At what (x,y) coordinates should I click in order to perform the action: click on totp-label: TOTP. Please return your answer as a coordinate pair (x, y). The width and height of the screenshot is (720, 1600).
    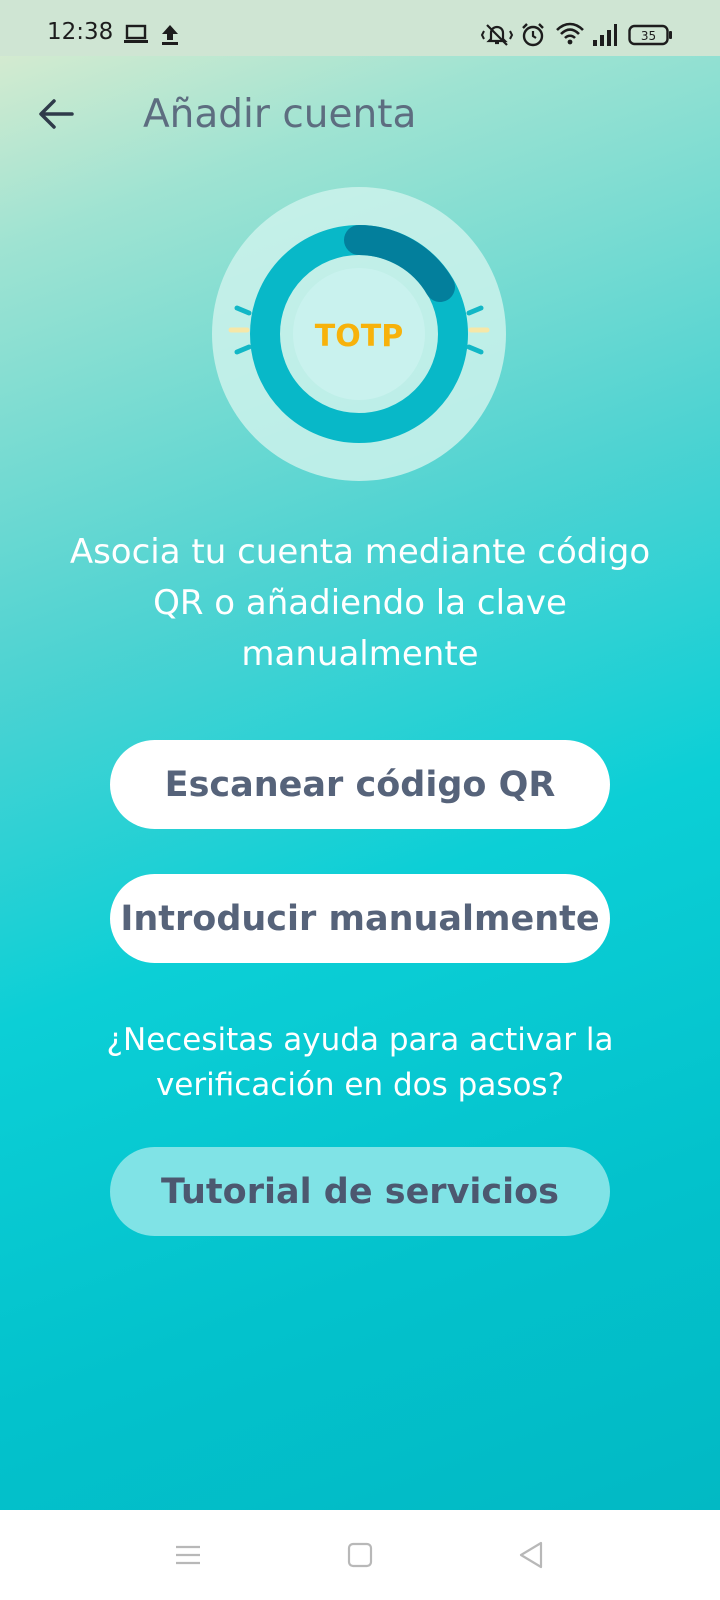
    Looking at the image, I should click on (359, 336).